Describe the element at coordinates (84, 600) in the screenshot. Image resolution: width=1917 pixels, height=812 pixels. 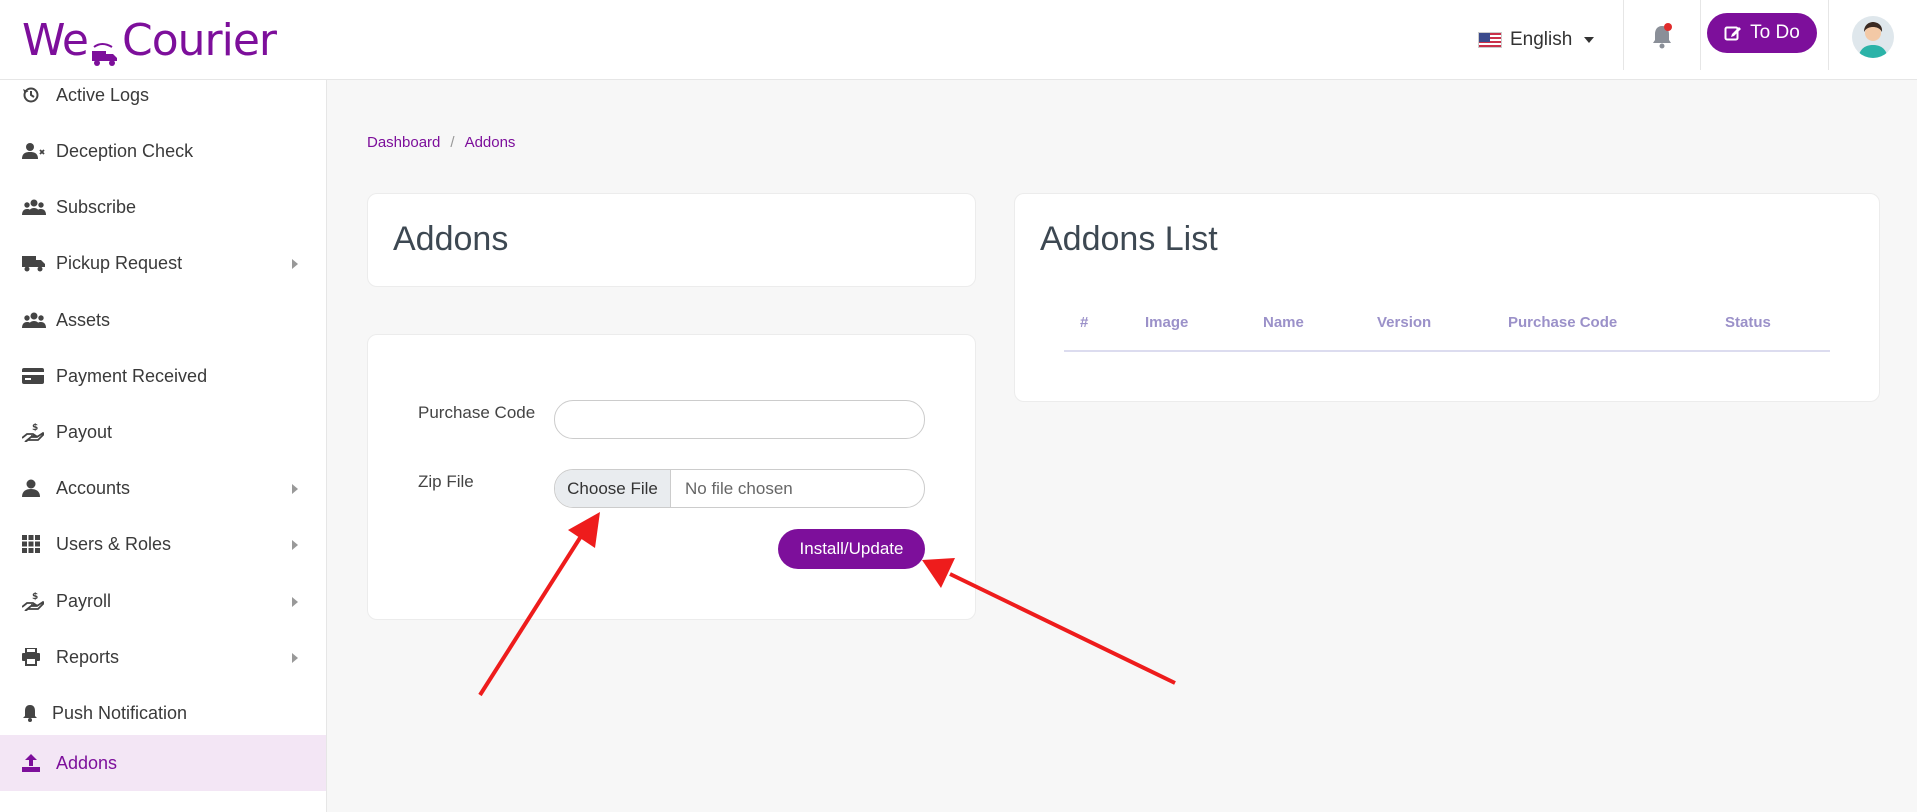
I see `sidebar-item-label: Payroll` at that location.